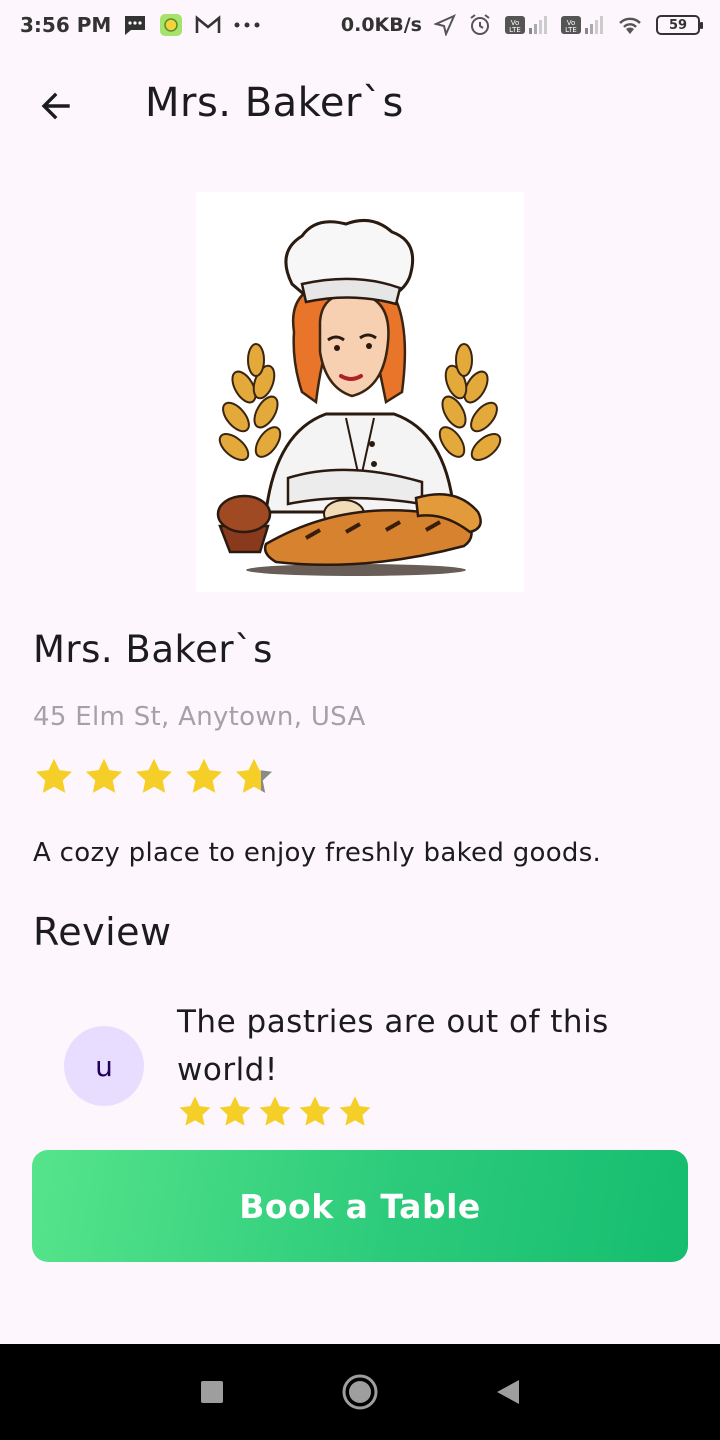 The image size is (720, 1440). I want to click on message-icon, so click(135, 25).